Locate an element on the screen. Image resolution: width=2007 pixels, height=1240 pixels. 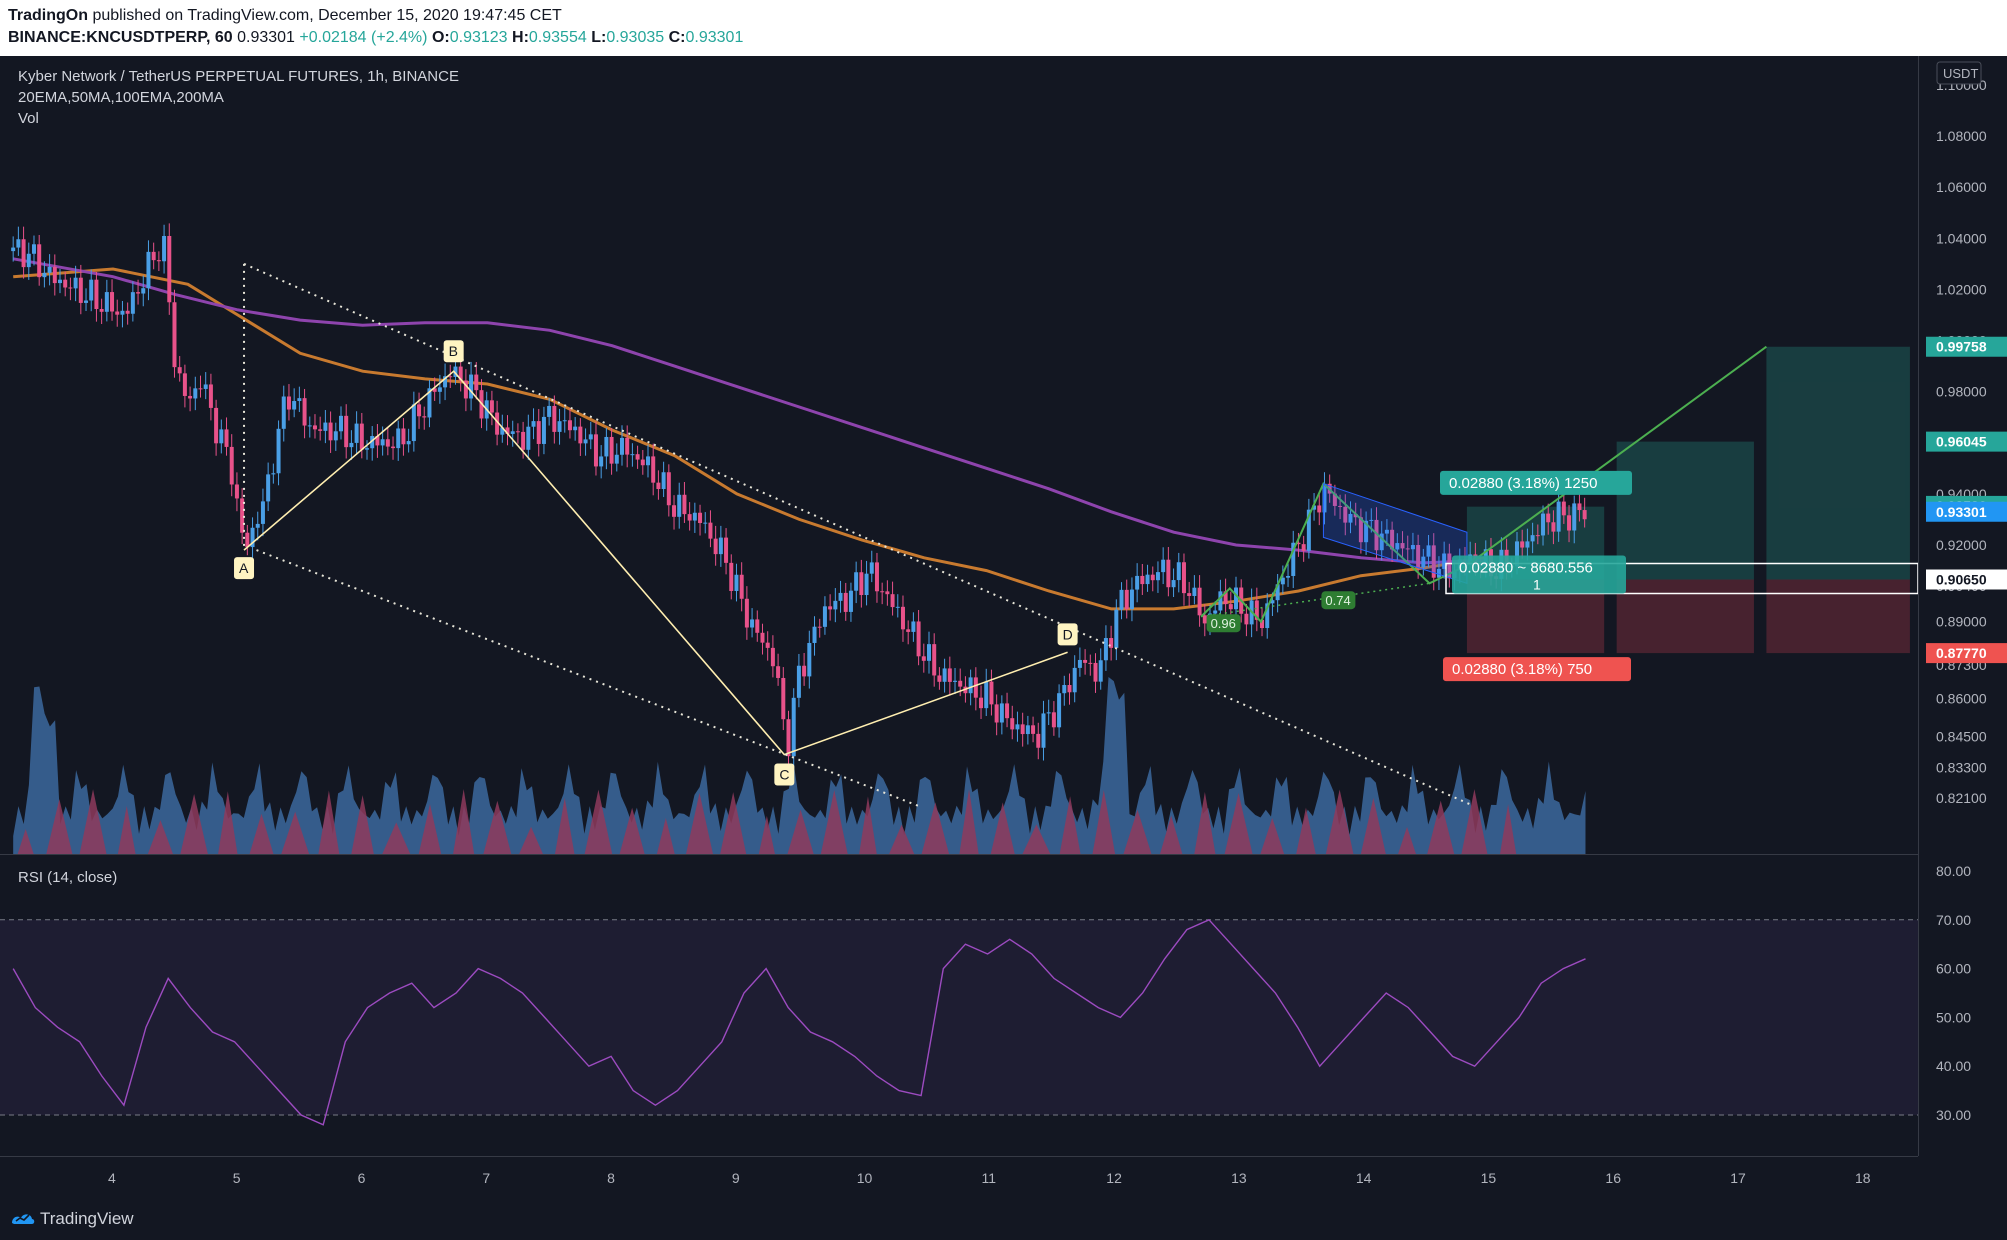
time-tick-label: 11 is located at coordinates (989, 1178).